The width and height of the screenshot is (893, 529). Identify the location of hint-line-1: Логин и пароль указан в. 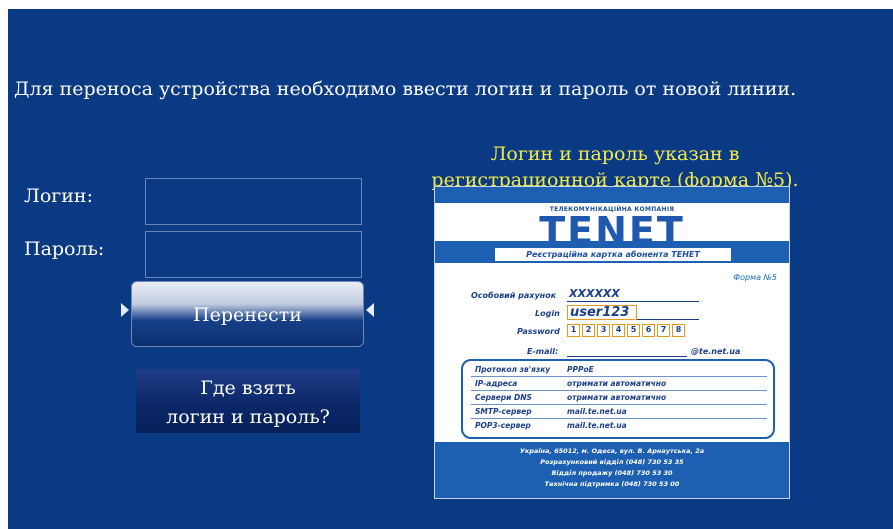
(615, 154).